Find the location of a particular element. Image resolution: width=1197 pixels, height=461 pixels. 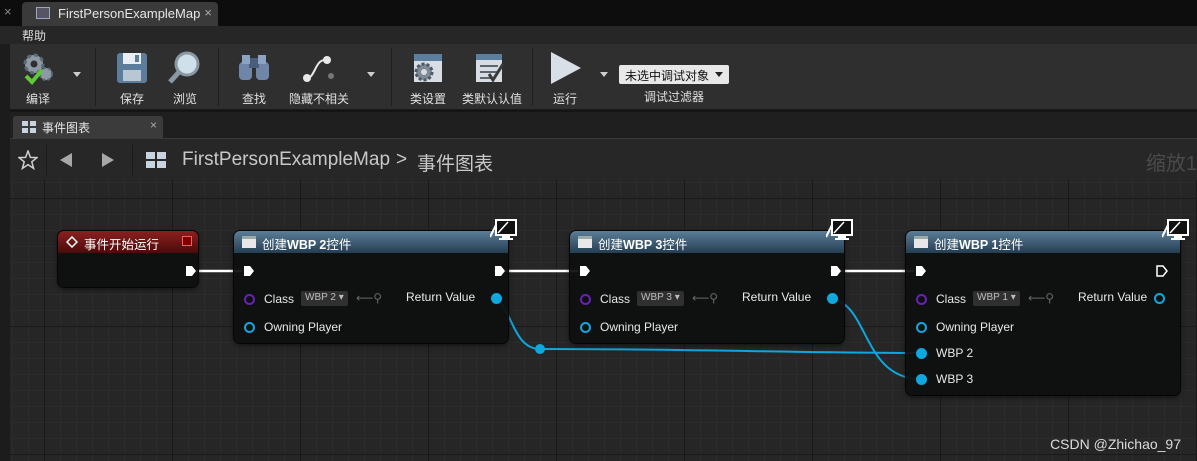

forward-arrow-icon is located at coordinates (108, 160).